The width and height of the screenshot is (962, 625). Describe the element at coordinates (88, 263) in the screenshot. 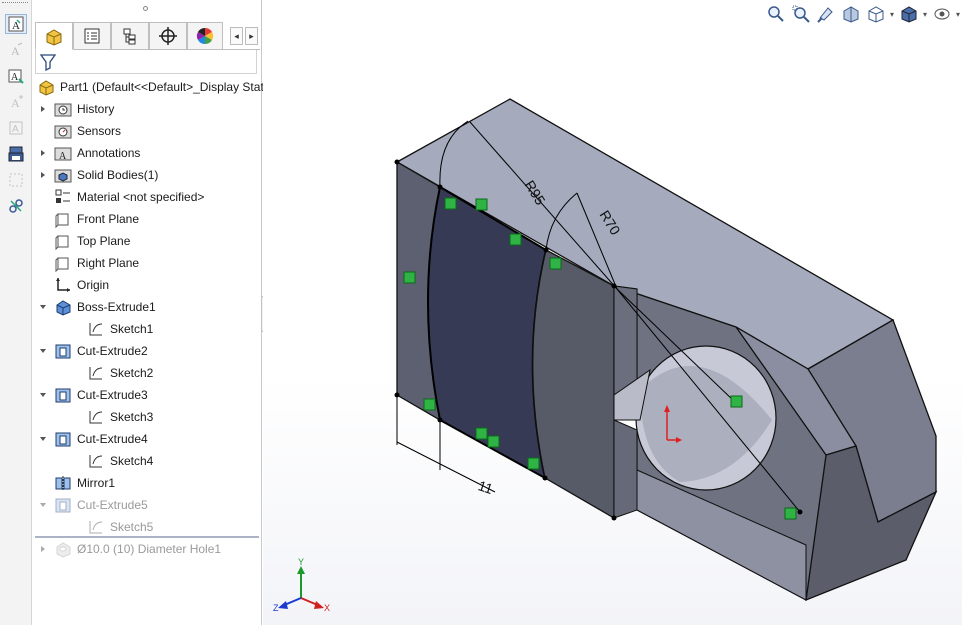

I see `tree-item-right-plane: Right Plane` at that location.